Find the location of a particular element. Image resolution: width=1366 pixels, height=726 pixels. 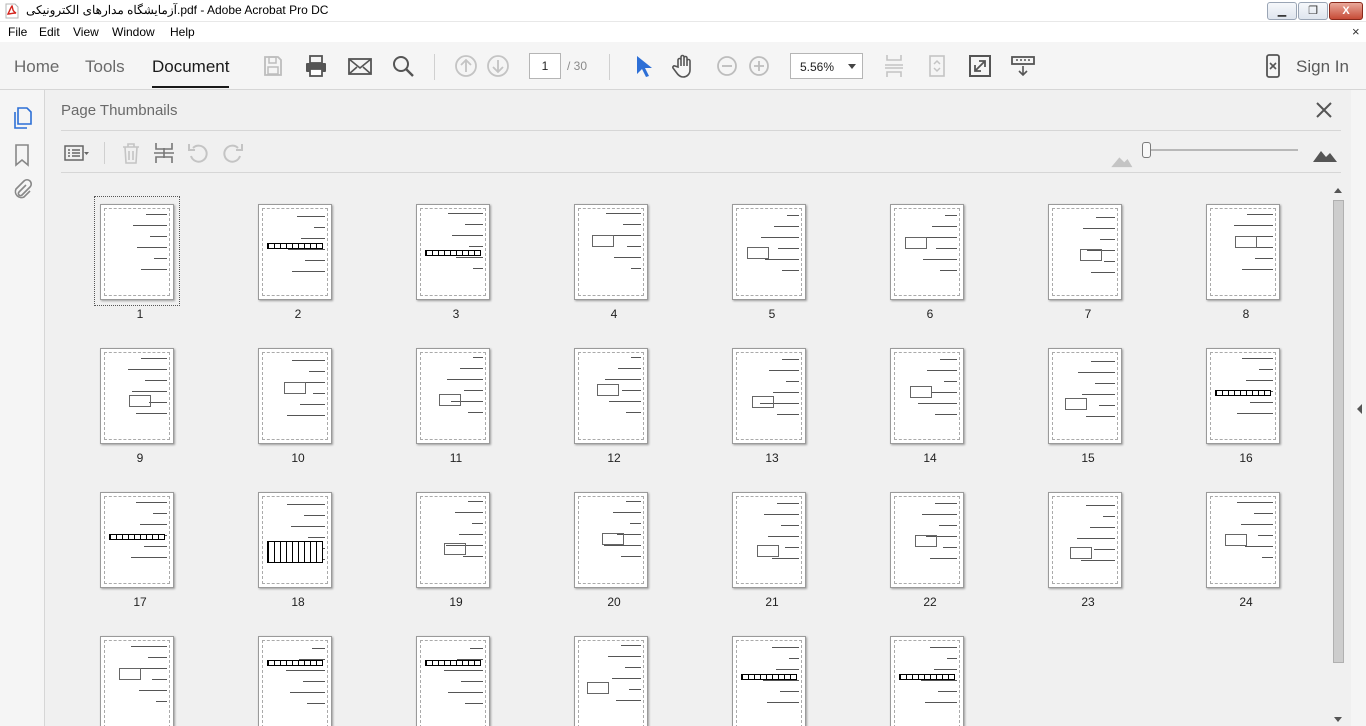

page-thumbnail: 18 is located at coordinates (298, 548).